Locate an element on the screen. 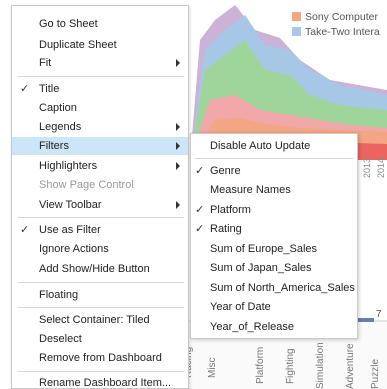 The width and height of the screenshot is (387, 389). menu-item-label: Filters is located at coordinates (54, 146).